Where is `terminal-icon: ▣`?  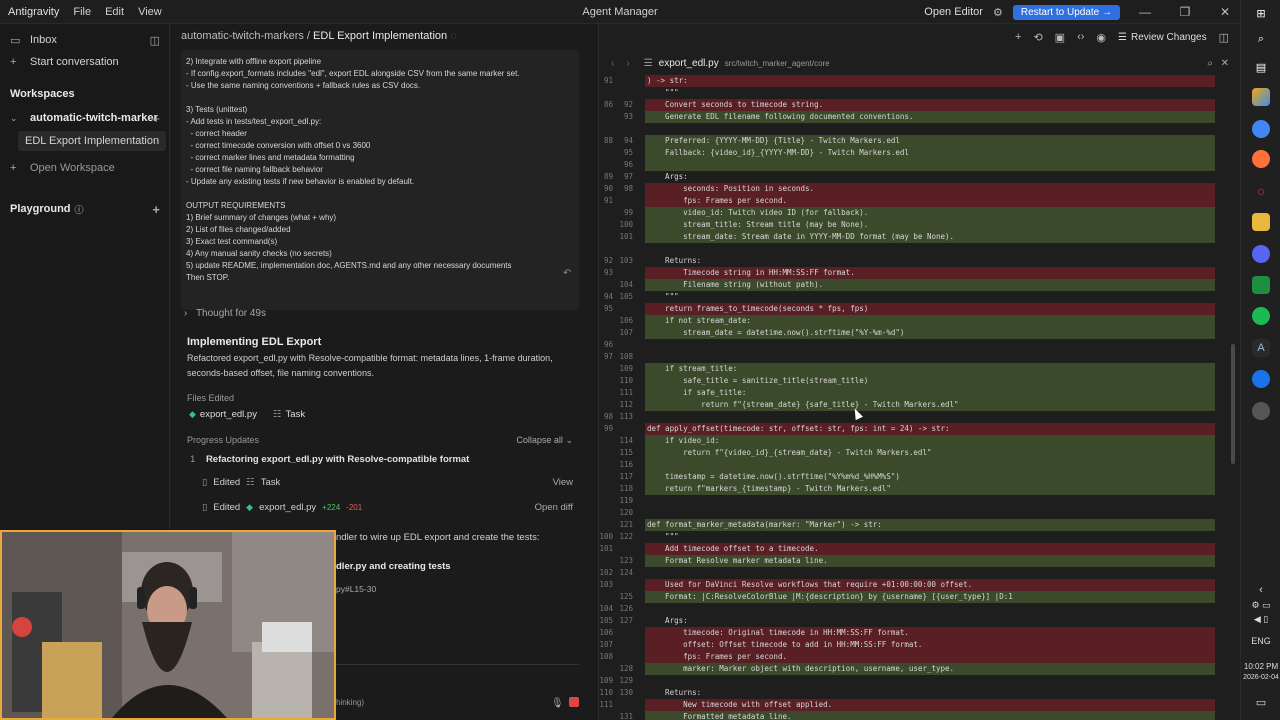 terminal-icon: ▣ is located at coordinates (1060, 37).